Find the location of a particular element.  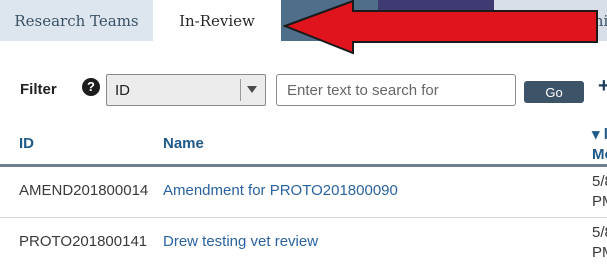

help-icon: ? is located at coordinates (91, 87).